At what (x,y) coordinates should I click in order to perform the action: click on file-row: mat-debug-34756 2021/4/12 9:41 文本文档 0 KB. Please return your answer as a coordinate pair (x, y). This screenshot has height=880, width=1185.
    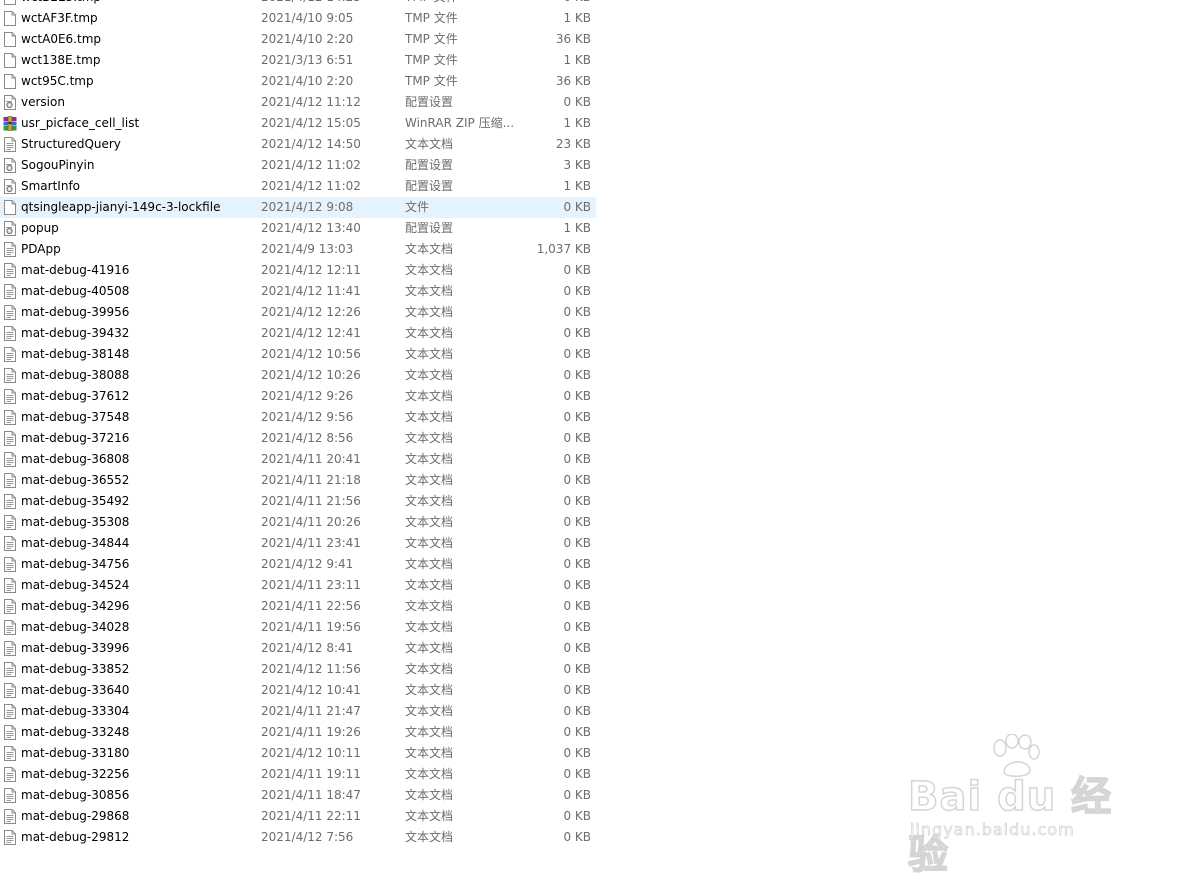
    Looking at the image, I should click on (298, 564).